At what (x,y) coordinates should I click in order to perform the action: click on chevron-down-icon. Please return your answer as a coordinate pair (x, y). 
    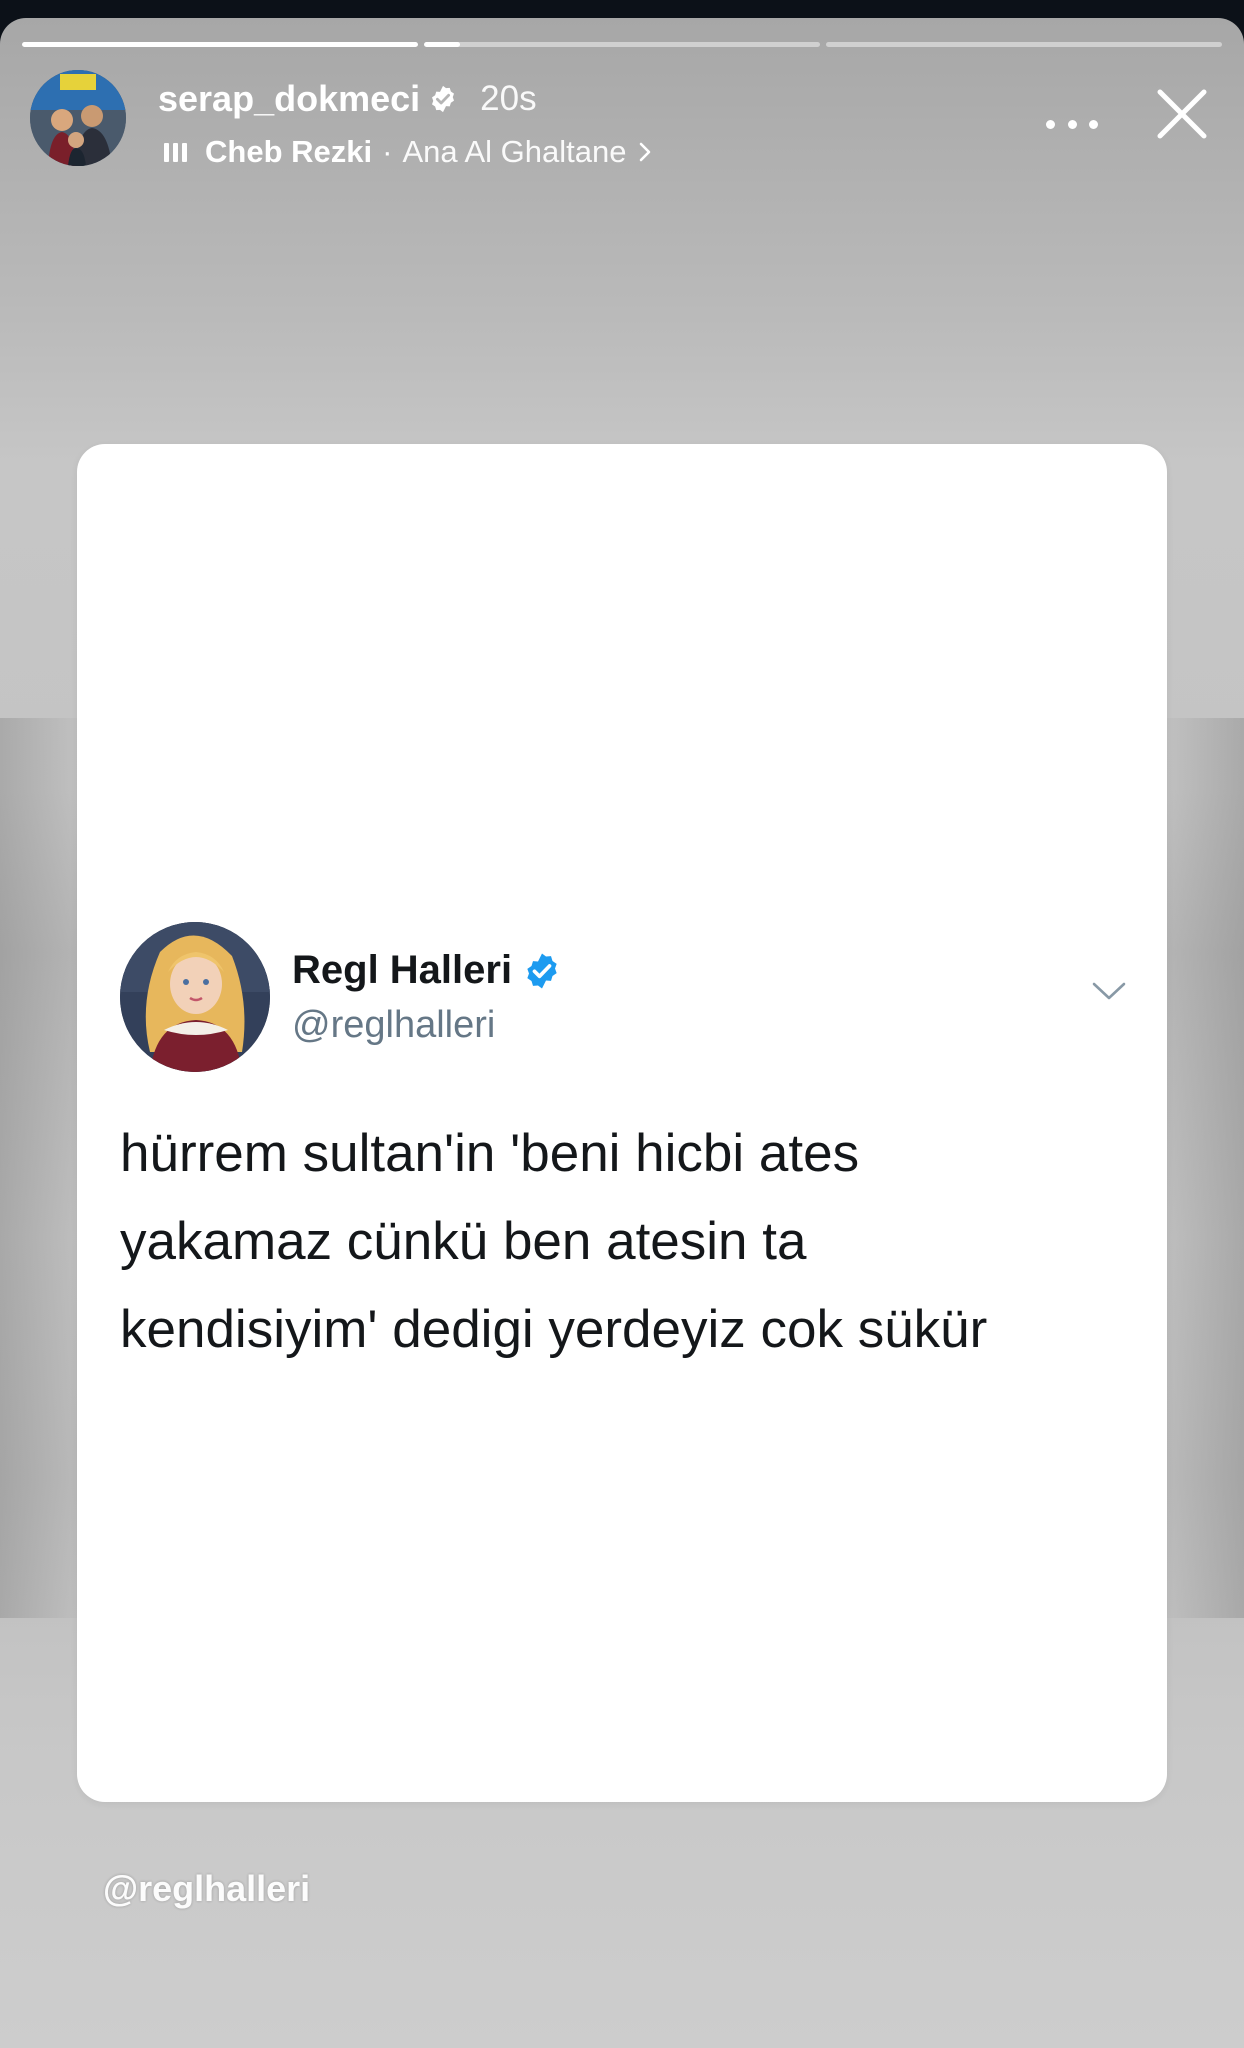
    Looking at the image, I should click on (1109, 991).